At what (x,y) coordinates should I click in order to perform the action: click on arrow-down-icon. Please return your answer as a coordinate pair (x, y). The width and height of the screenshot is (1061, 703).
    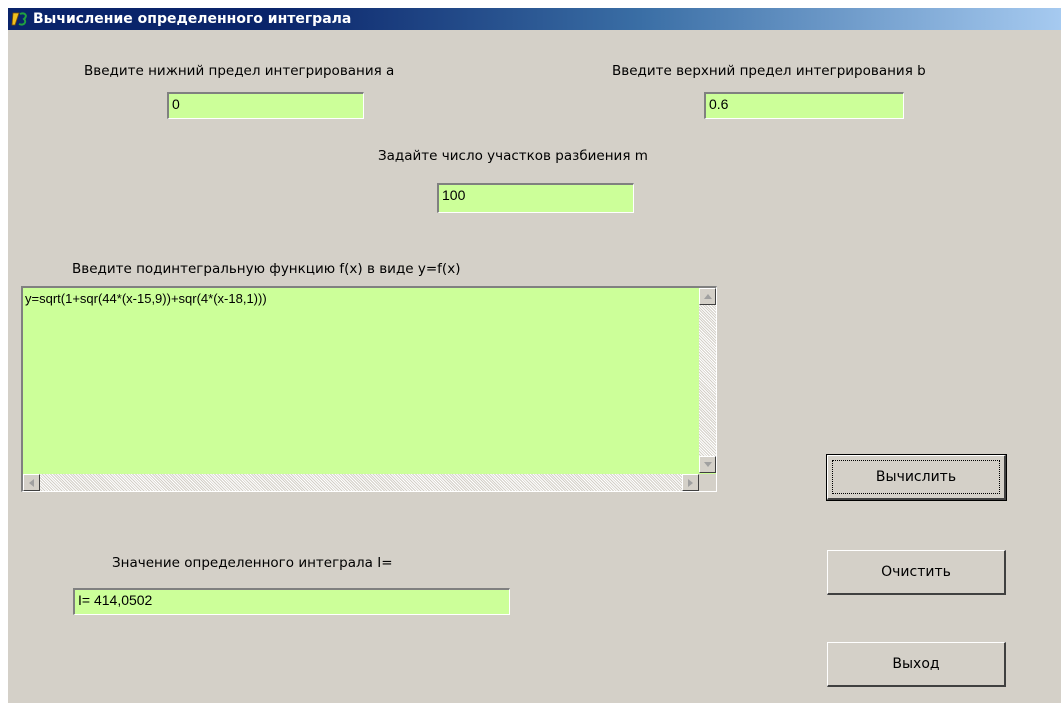
    Looking at the image, I should click on (708, 464).